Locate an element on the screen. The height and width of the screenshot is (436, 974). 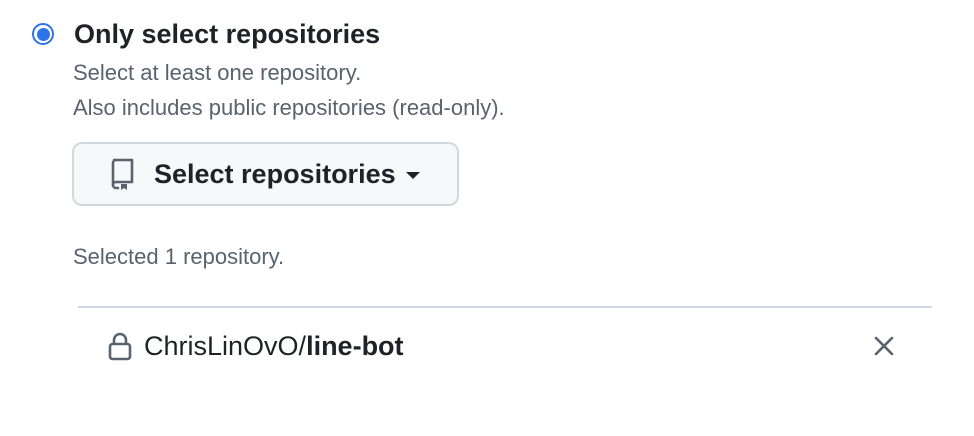
select-repositories-label: Select repositories is located at coordinates (275, 173).